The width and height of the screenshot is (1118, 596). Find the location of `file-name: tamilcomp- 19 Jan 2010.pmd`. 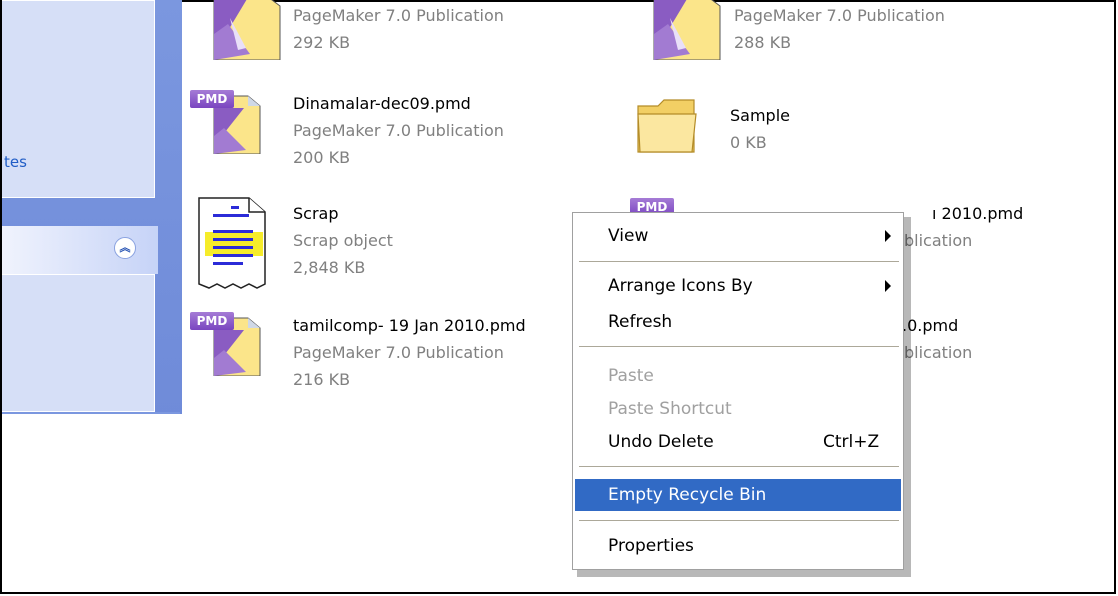

file-name: tamilcomp- 19 Jan 2010.pmd is located at coordinates (409, 325).